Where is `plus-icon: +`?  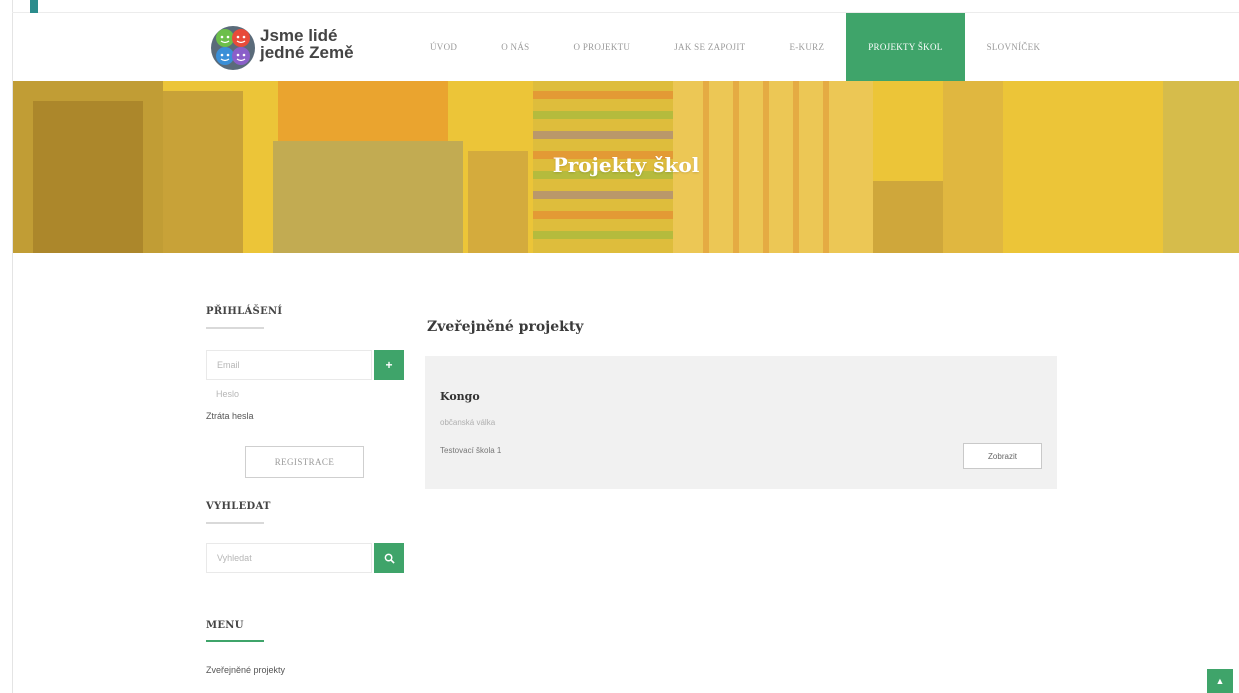 plus-icon: + is located at coordinates (389, 365).